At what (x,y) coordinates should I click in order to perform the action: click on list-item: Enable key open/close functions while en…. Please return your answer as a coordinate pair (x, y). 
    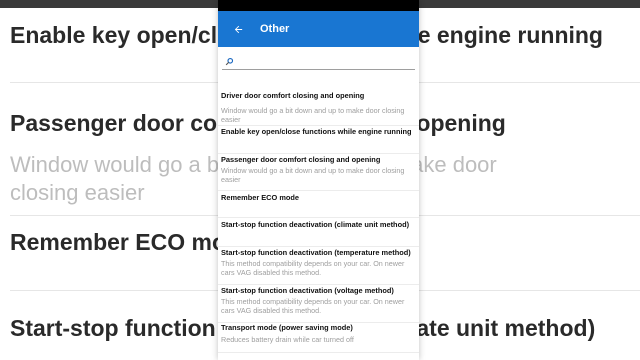
    Looking at the image, I should click on (318, 140).